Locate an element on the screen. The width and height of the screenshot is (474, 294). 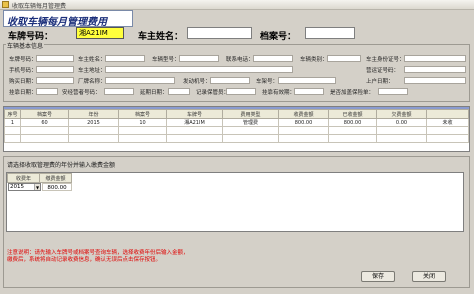
table-cell: 0.00 is located at coordinates (401, 122).